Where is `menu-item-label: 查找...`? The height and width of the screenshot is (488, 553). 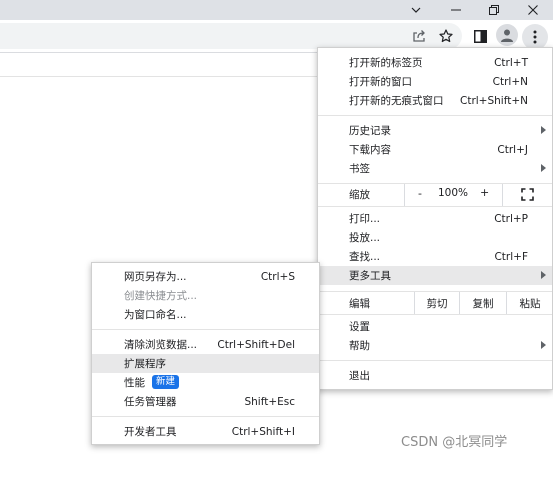
menu-item-label: 查找... is located at coordinates (365, 257).